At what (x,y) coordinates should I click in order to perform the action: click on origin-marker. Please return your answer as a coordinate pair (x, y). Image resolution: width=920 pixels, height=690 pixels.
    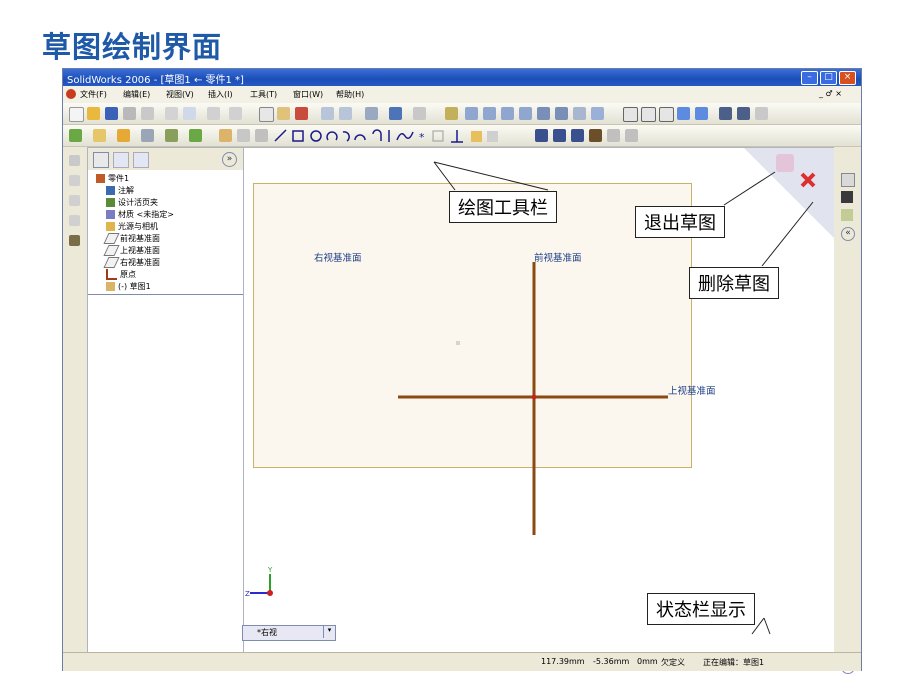
    Looking at the image, I should click on (534, 397).